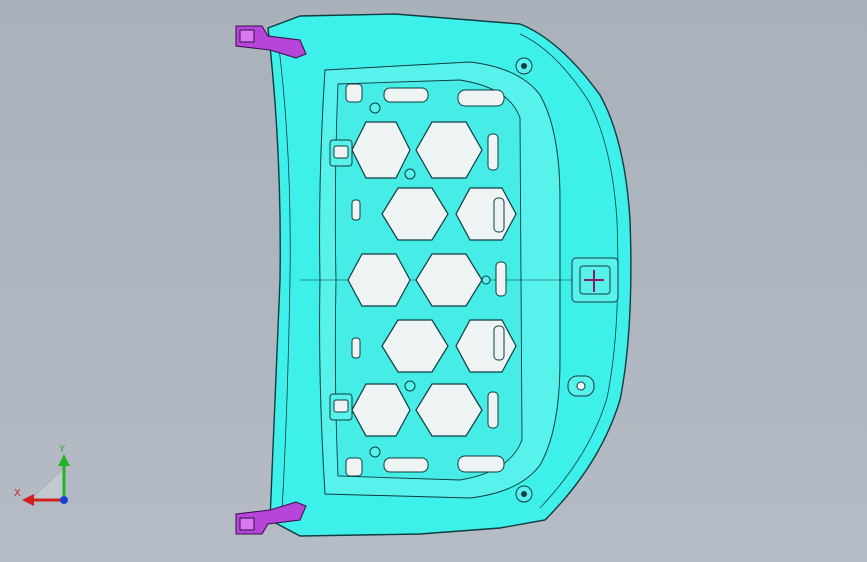  Describe the element at coordinates (64, 460) in the screenshot. I see `y-axis-arrow` at that location.